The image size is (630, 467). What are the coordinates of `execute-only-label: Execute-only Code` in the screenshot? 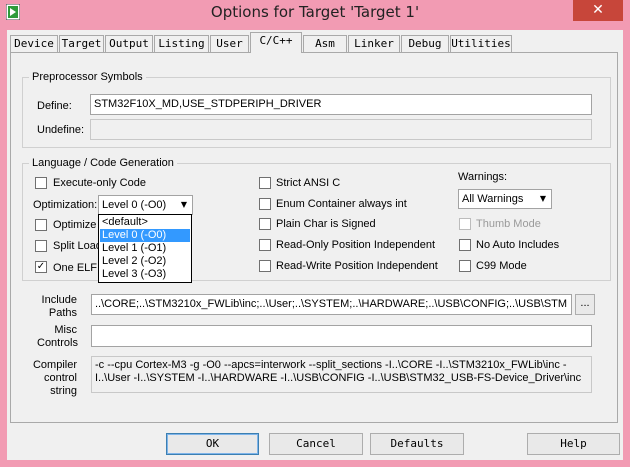 It's located at (99, 183).